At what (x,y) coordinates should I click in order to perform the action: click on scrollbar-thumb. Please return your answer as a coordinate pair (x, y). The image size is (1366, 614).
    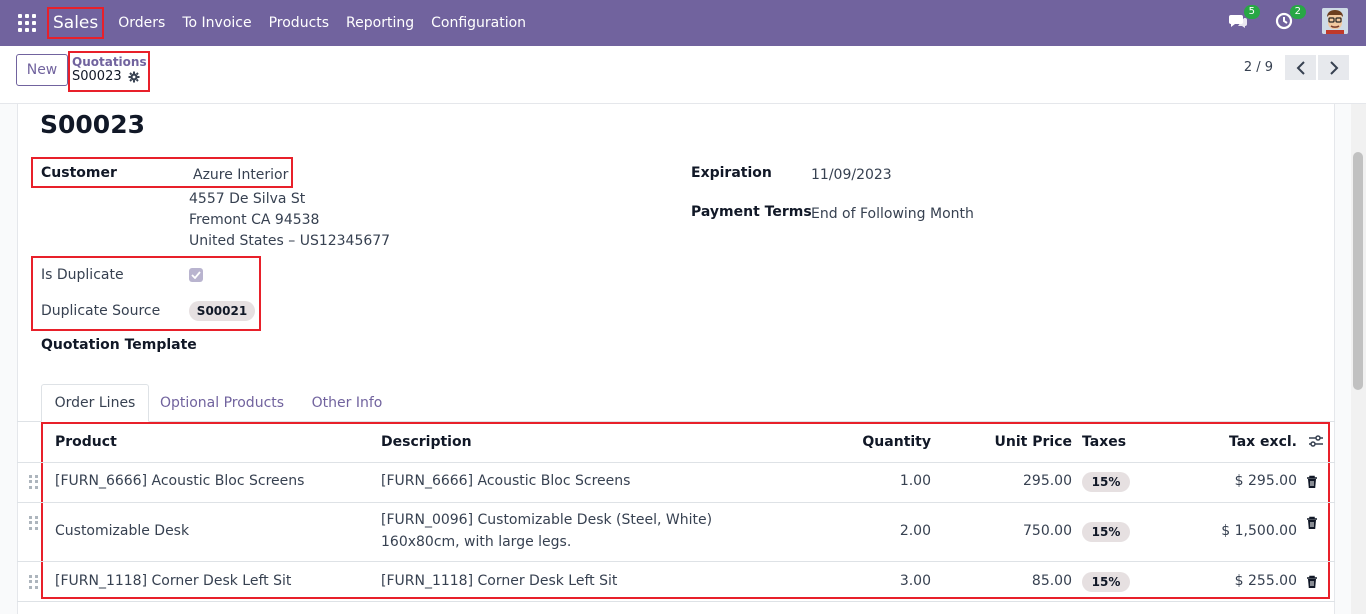
    Looking at the image, I should click on (1358, 271).